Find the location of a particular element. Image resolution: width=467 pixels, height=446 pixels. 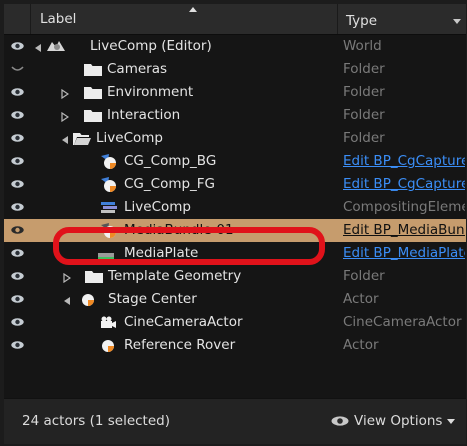

folder-open-icon is located at coordinates (82, 138).